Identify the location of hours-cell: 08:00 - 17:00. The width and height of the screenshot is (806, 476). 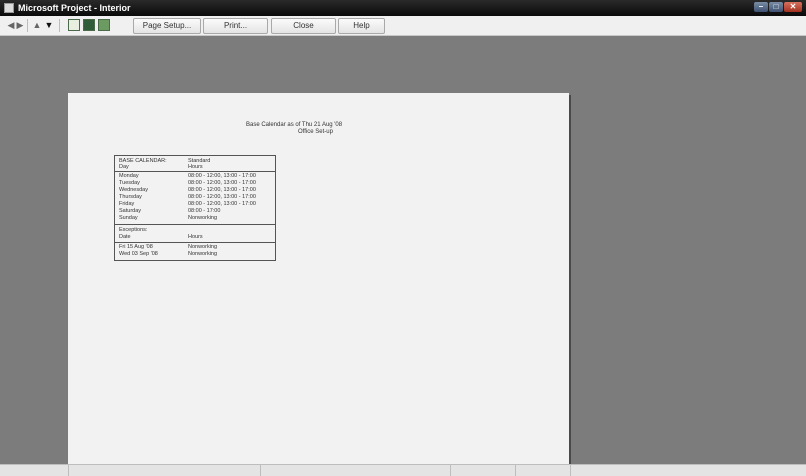
(204, 211).